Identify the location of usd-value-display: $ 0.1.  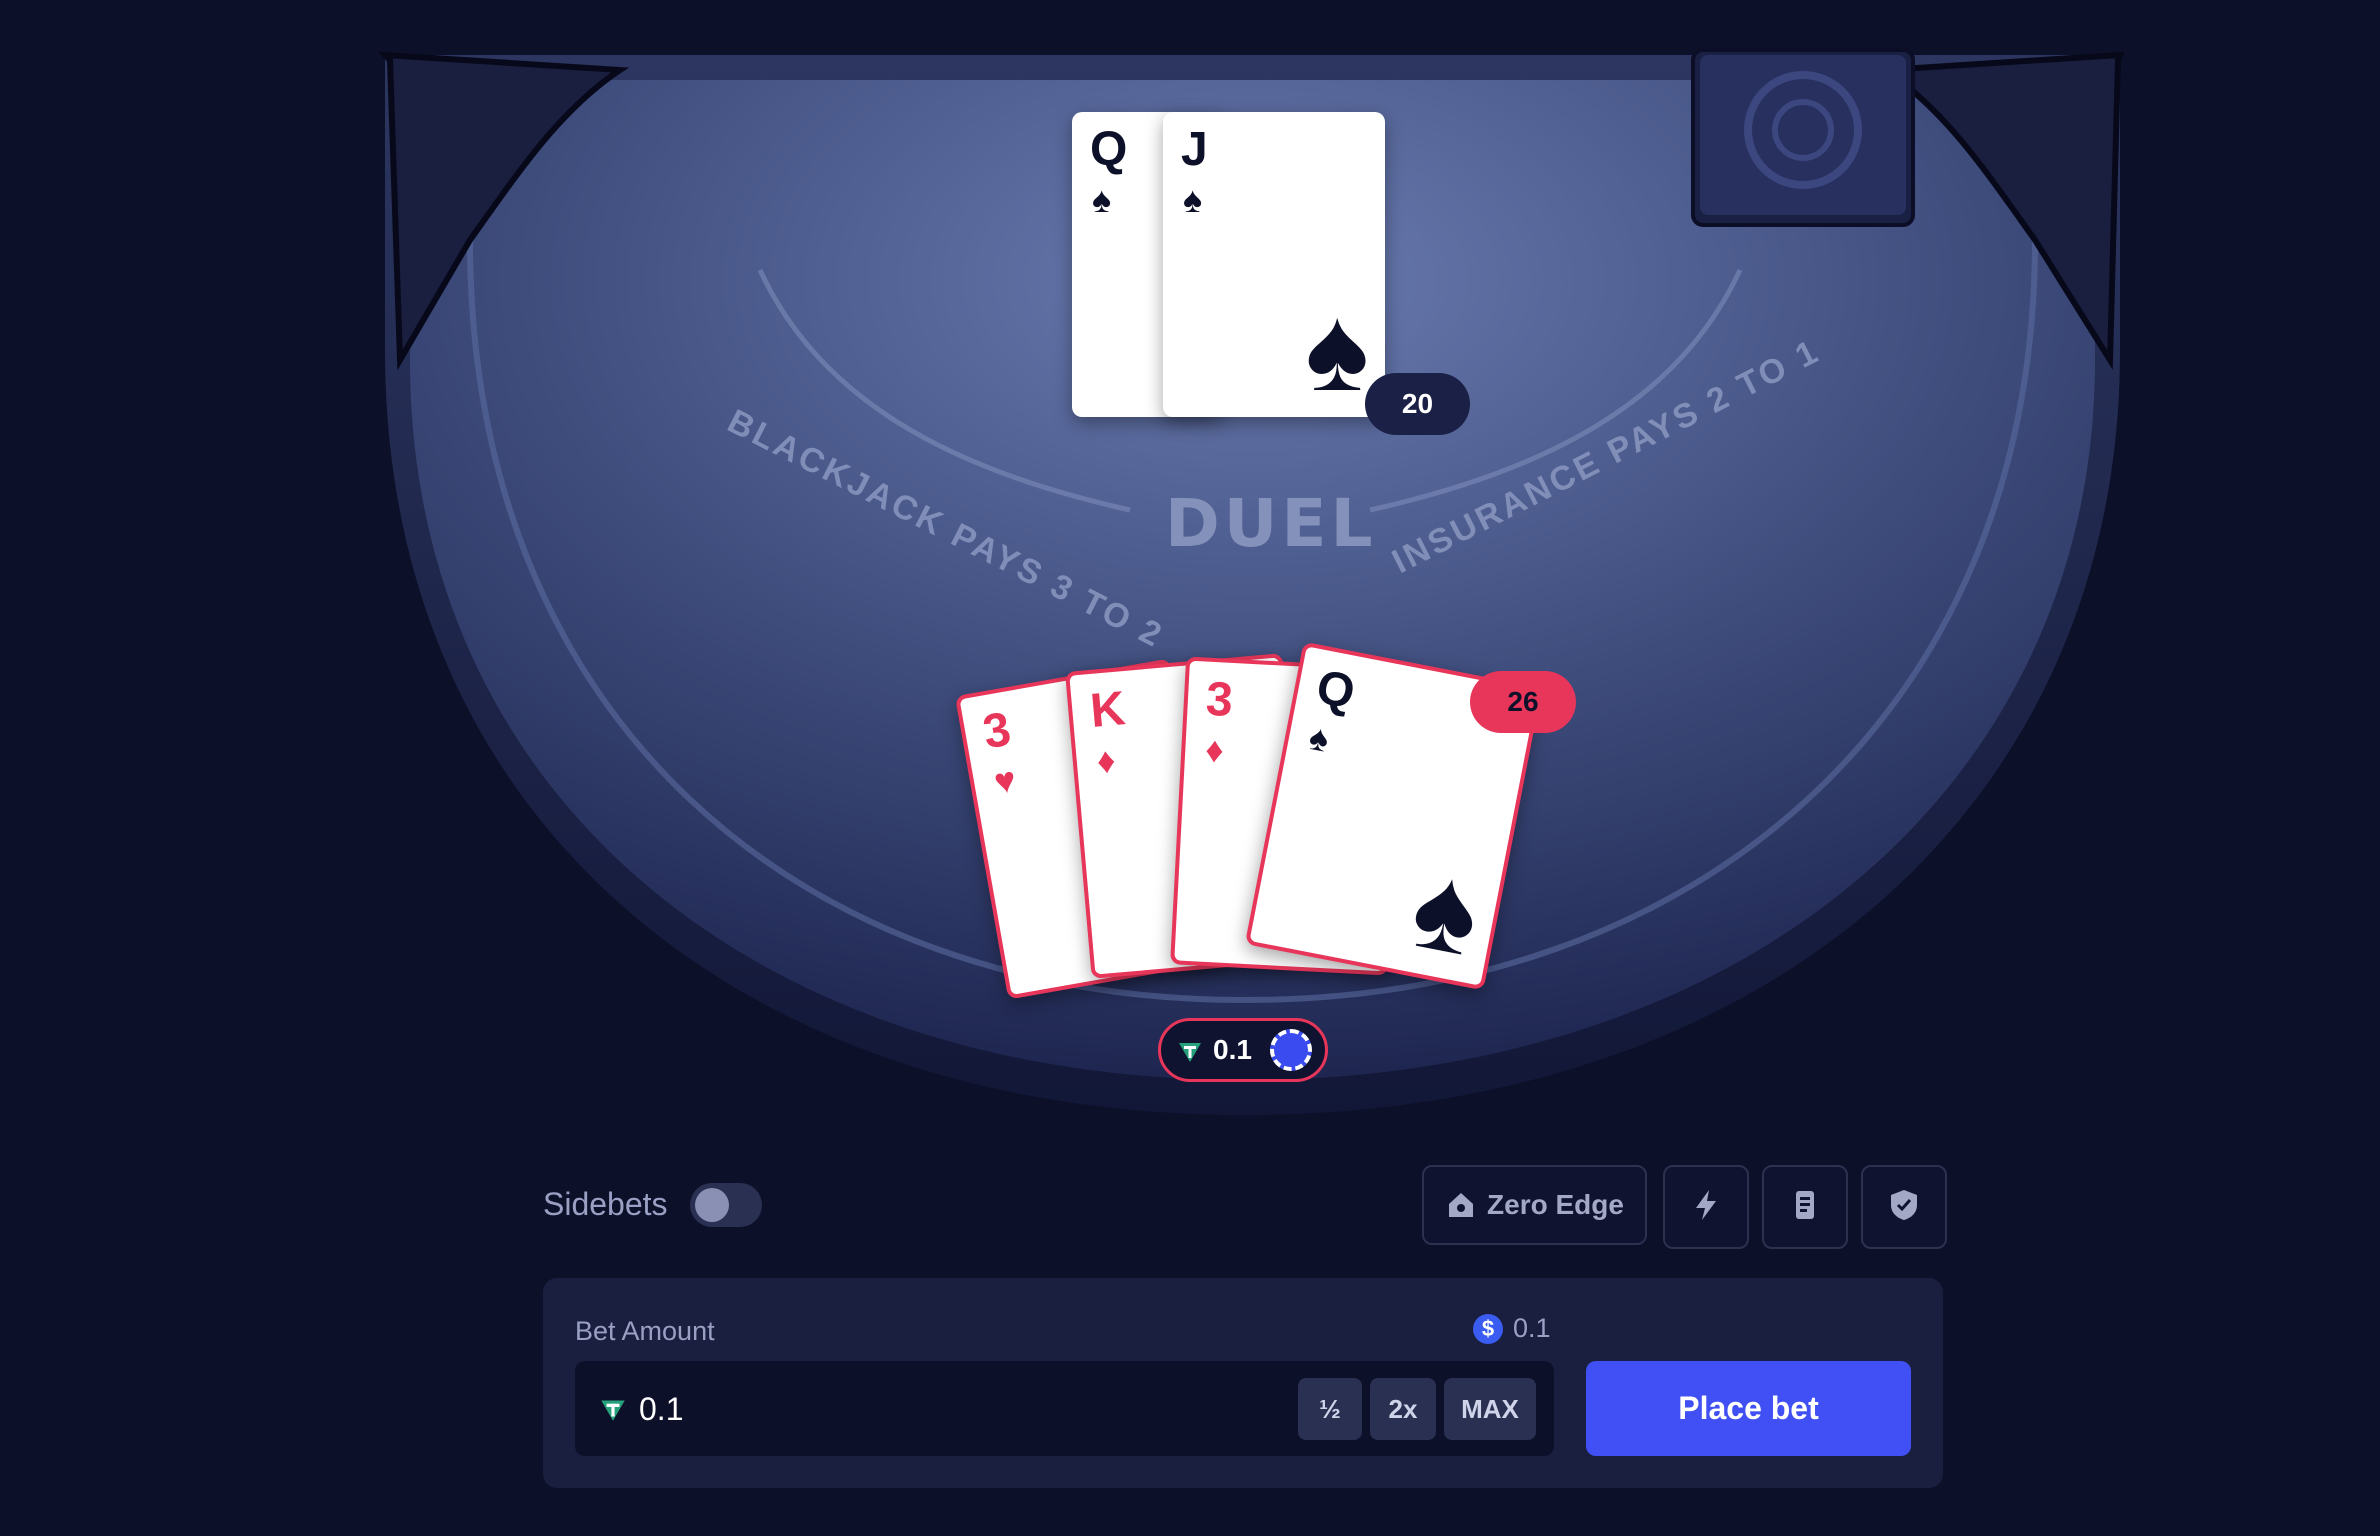
(1512, 1328).